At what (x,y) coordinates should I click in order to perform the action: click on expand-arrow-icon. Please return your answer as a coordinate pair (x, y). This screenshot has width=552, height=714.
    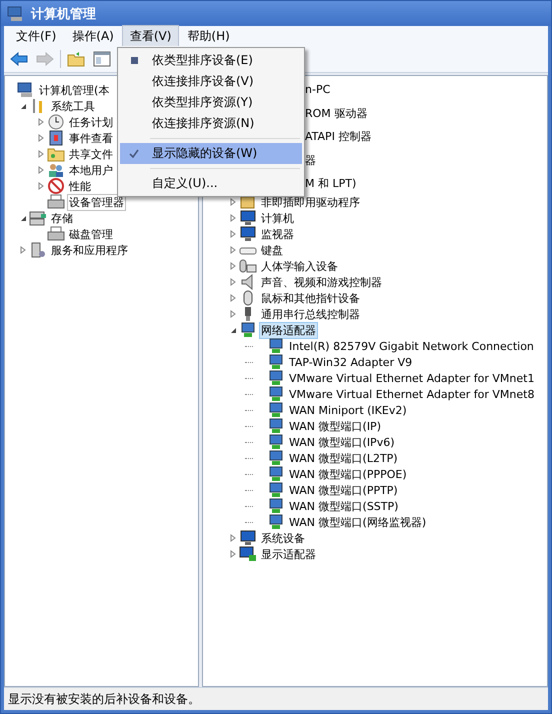
    Looking at the image, I should click on (23, 250).